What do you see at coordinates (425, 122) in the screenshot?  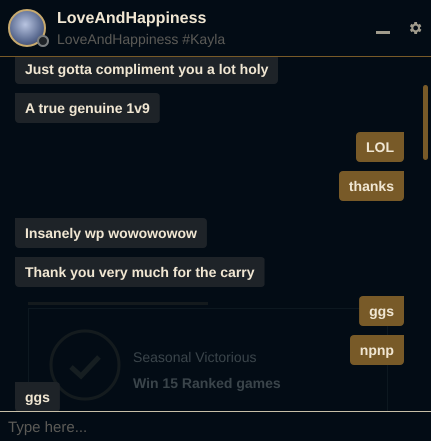 I see `scrollbar-thumb` at bounding box center [425, 122].